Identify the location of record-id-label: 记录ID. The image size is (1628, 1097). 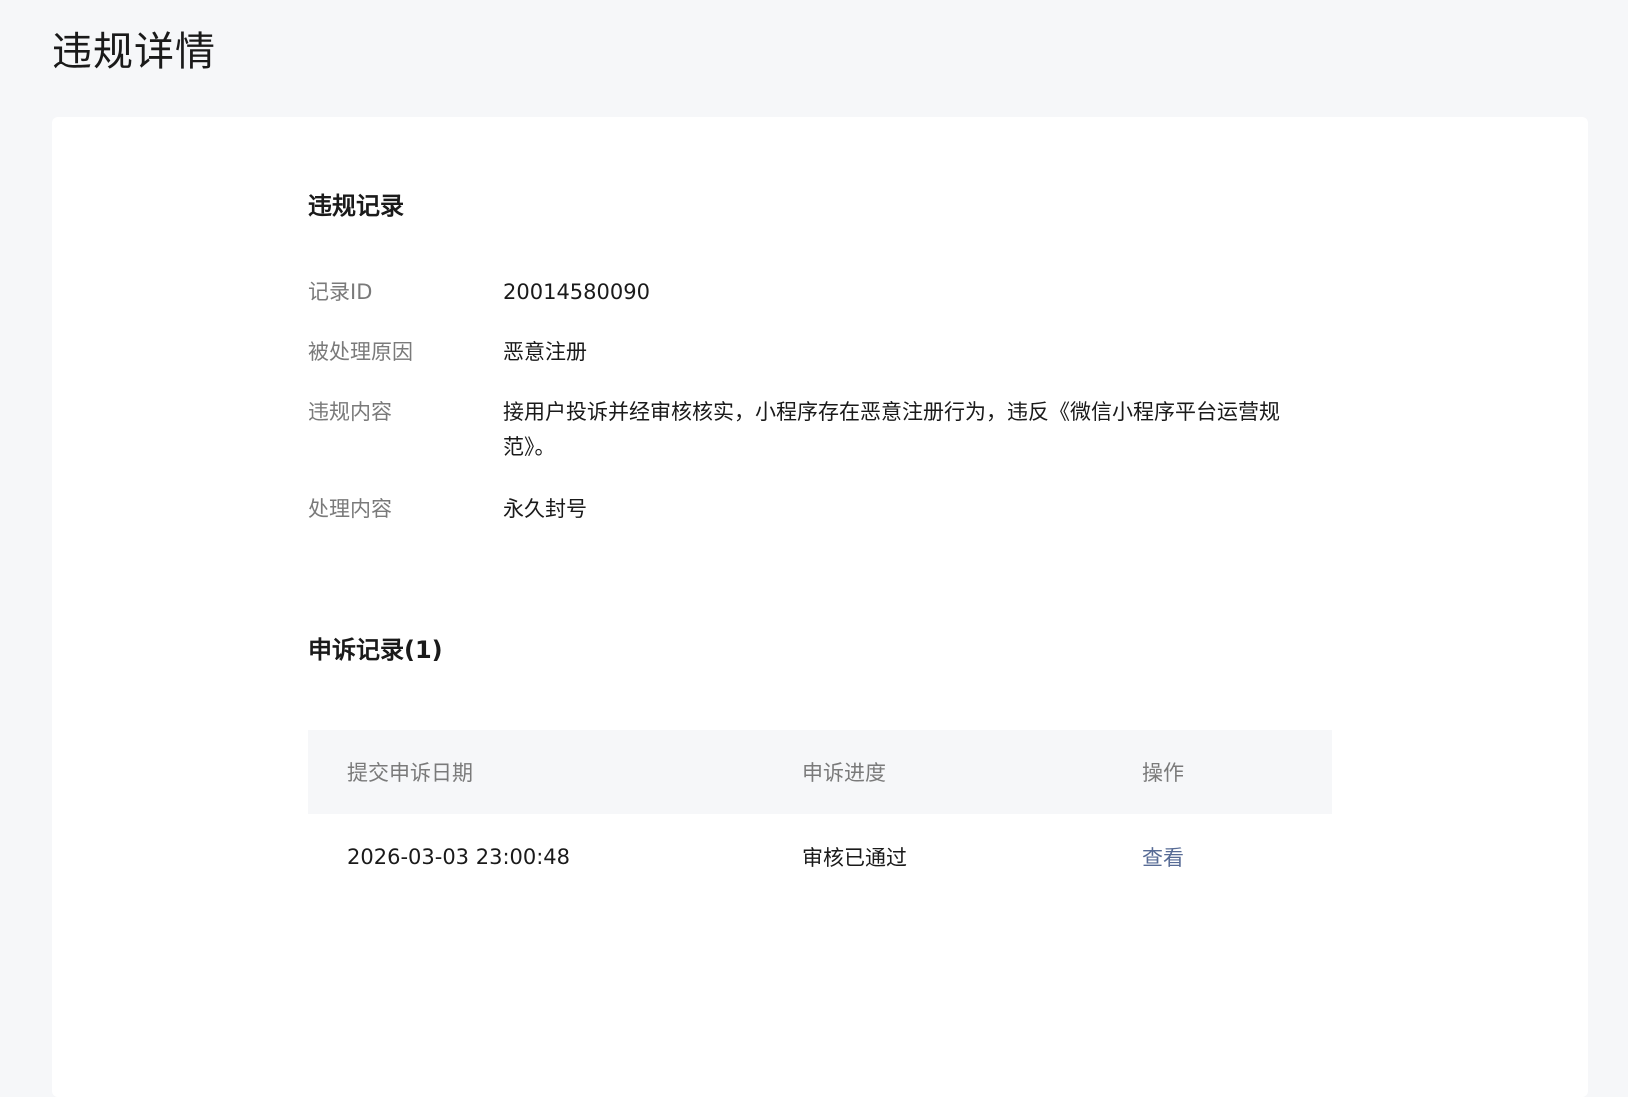
(340, 292).